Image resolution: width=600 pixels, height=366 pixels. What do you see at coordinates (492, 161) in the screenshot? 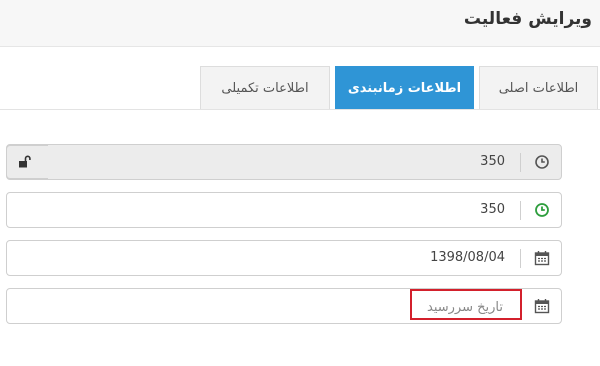
I see `duration-locked-value: 350` at bounding box center [492, 161].